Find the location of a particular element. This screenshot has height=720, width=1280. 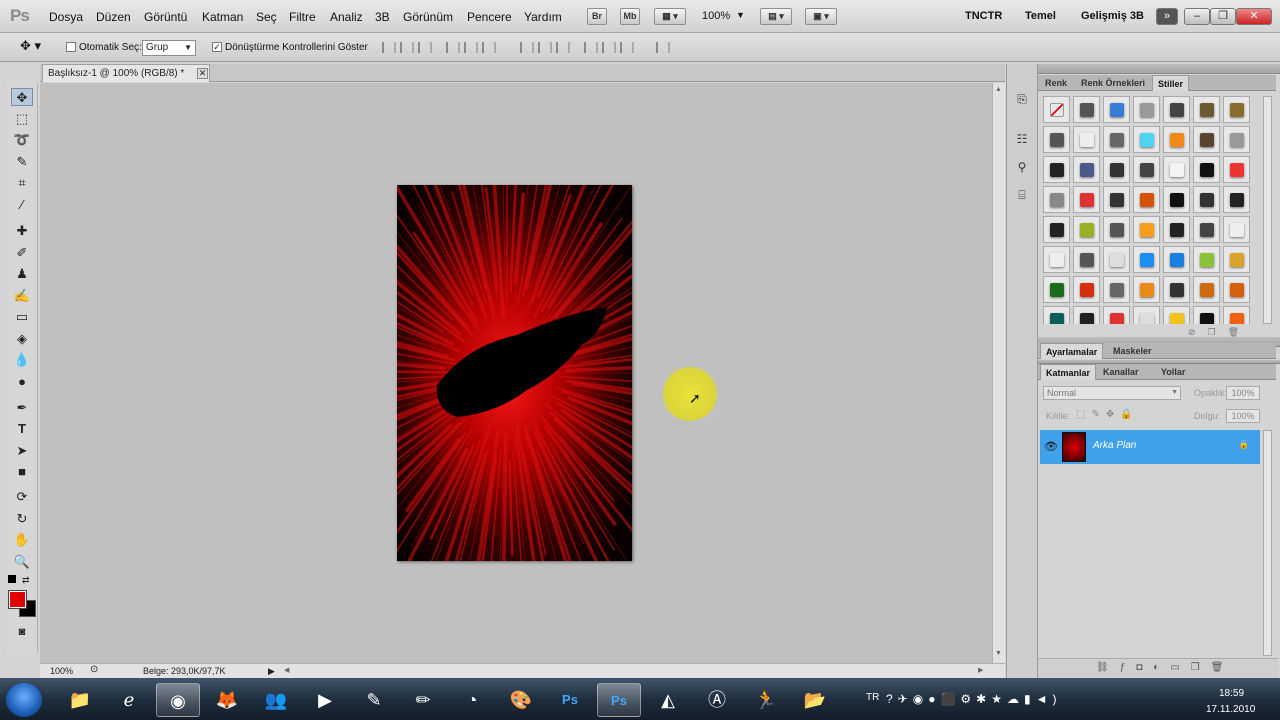

eraser-tool-icon: ▭ is located at coordinates (22, 317).